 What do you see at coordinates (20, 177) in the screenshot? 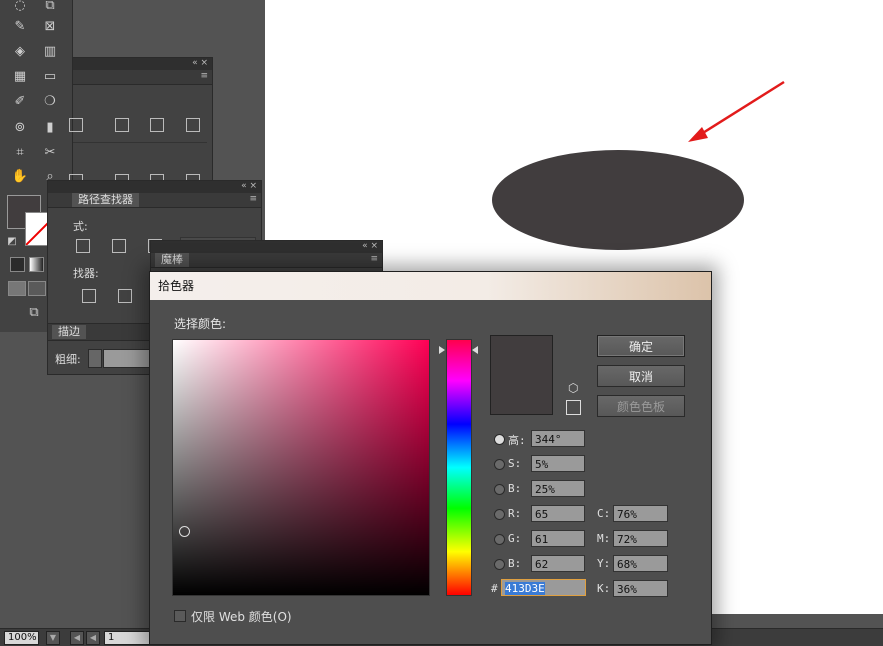
I see `hand-icon: ✋` at bounding box center [20, 177].